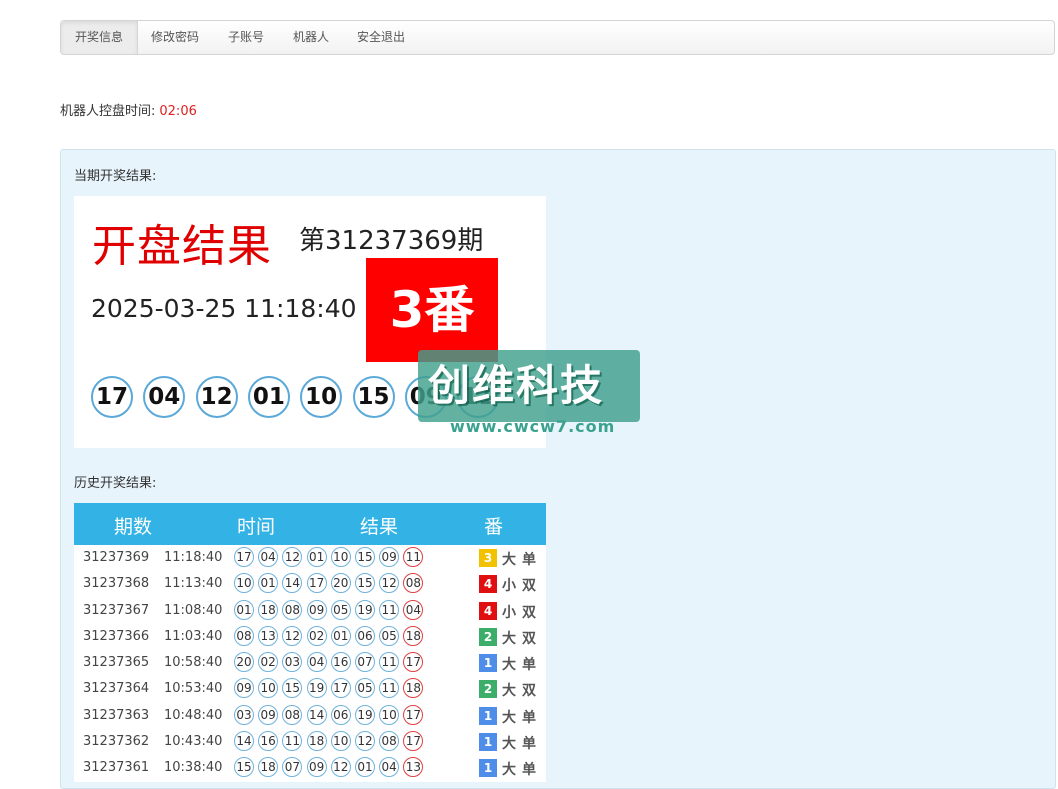 This screenshot has width=1058, height=789. What do you see at coordinates (311, 37) in the screenshot?
I see `tab-robot: 机器人` at bounding box center [311, 37].